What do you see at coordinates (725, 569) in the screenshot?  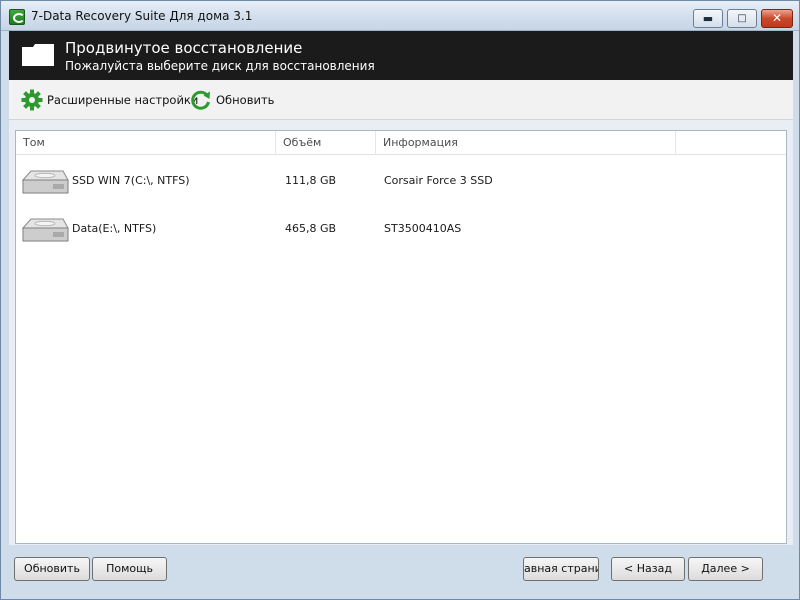 I see `next-button: Далее >` at bounding box center [725, 569].